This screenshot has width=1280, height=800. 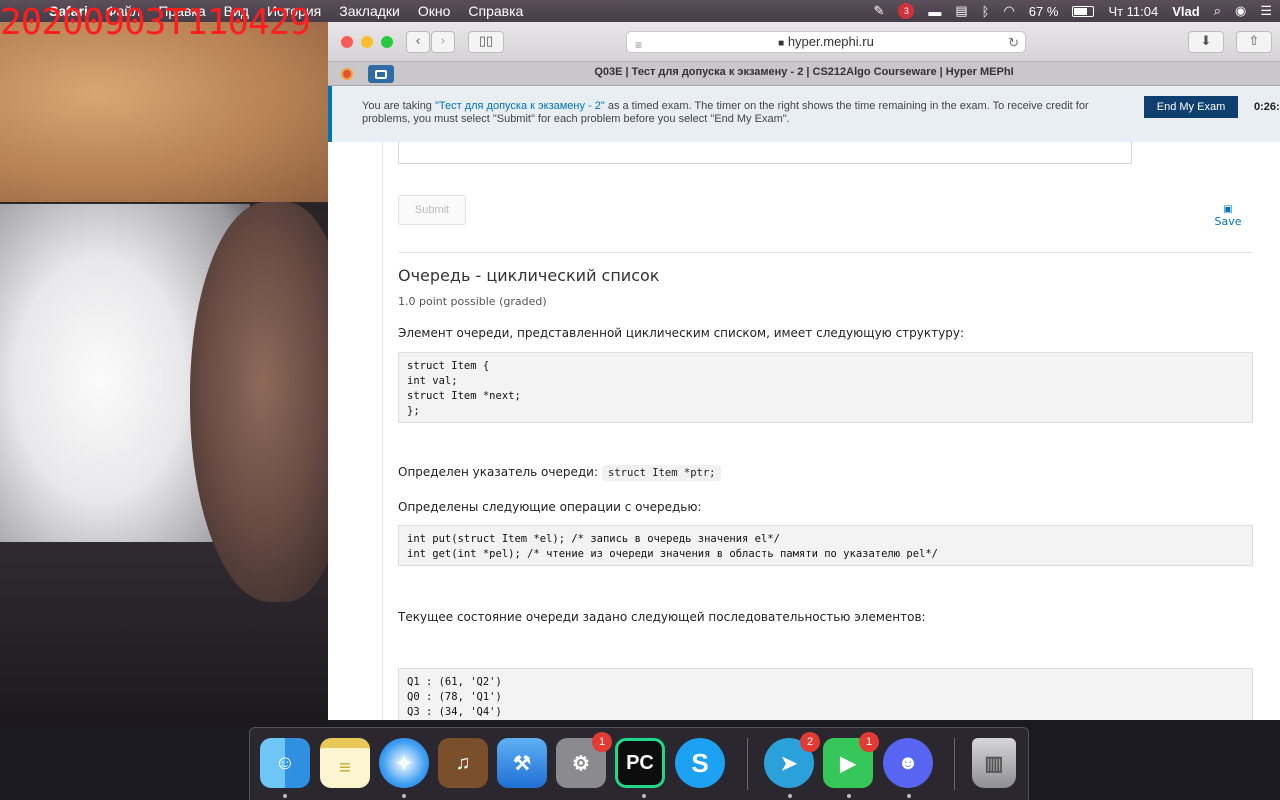 I want to click on facetime-running-indicator, so click(x=849, y=796).